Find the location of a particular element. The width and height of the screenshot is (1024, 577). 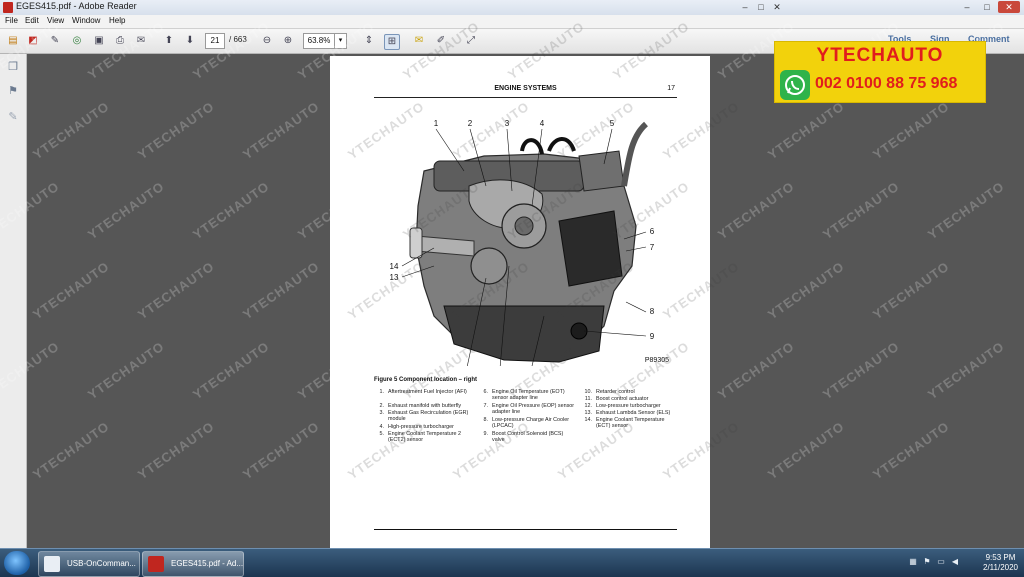

flag-icon: ⚑ is located at coordinates (927, 562).